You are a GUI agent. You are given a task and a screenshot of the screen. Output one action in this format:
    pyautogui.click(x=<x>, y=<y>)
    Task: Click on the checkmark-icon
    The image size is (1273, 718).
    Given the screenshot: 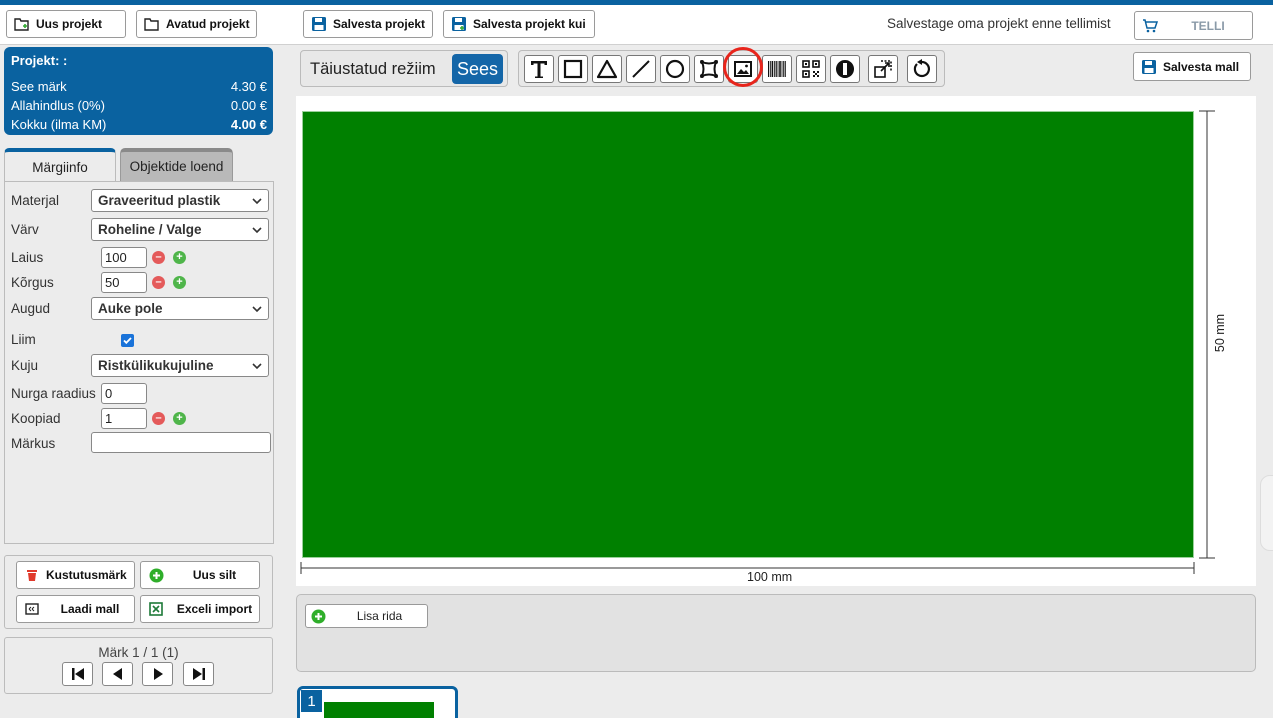 What is the action you would take?
    pyautogui.click(x=127, y=341)
    